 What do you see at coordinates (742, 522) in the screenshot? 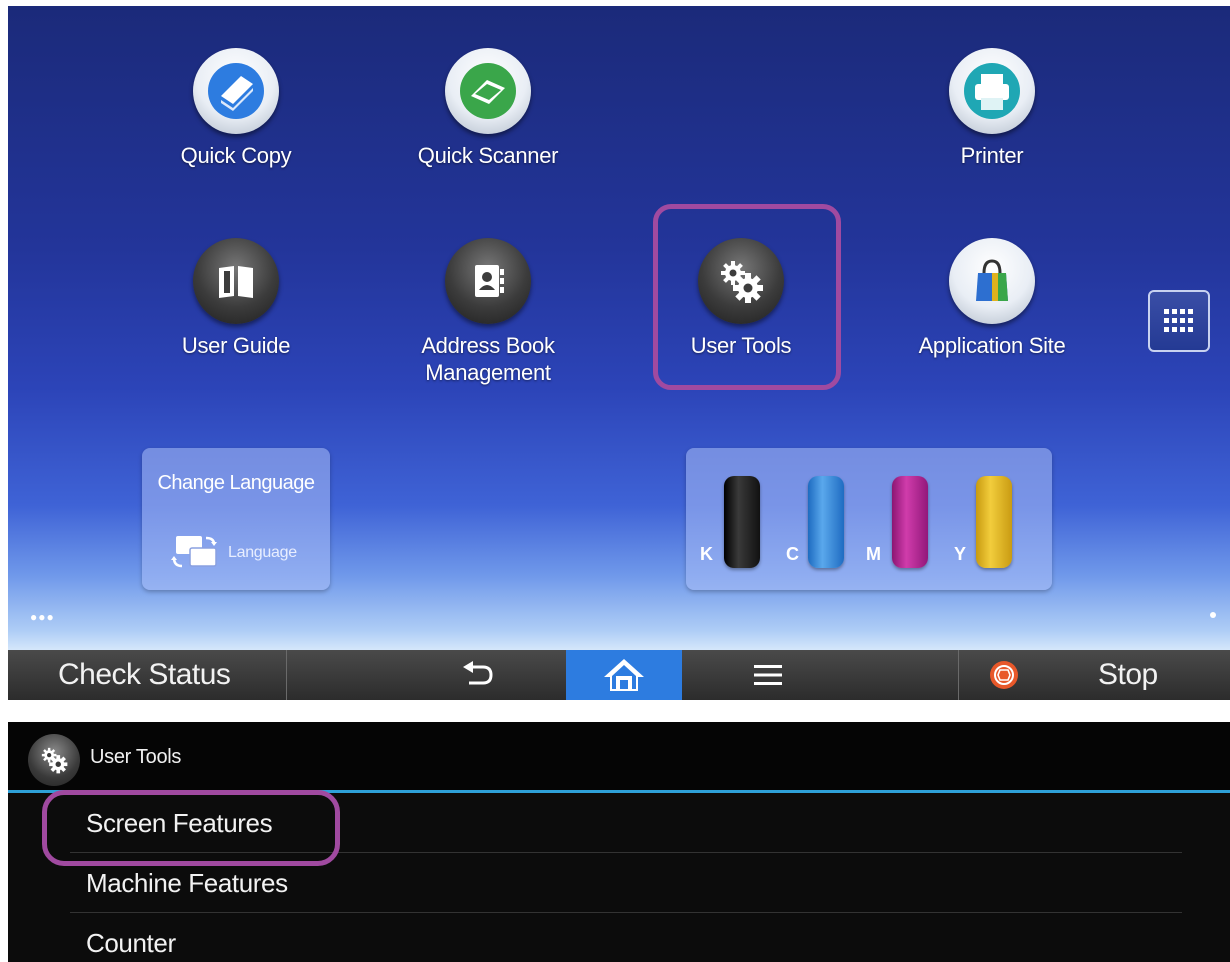
I see `toner-cartridge-k` at bounding box center [742, 522].